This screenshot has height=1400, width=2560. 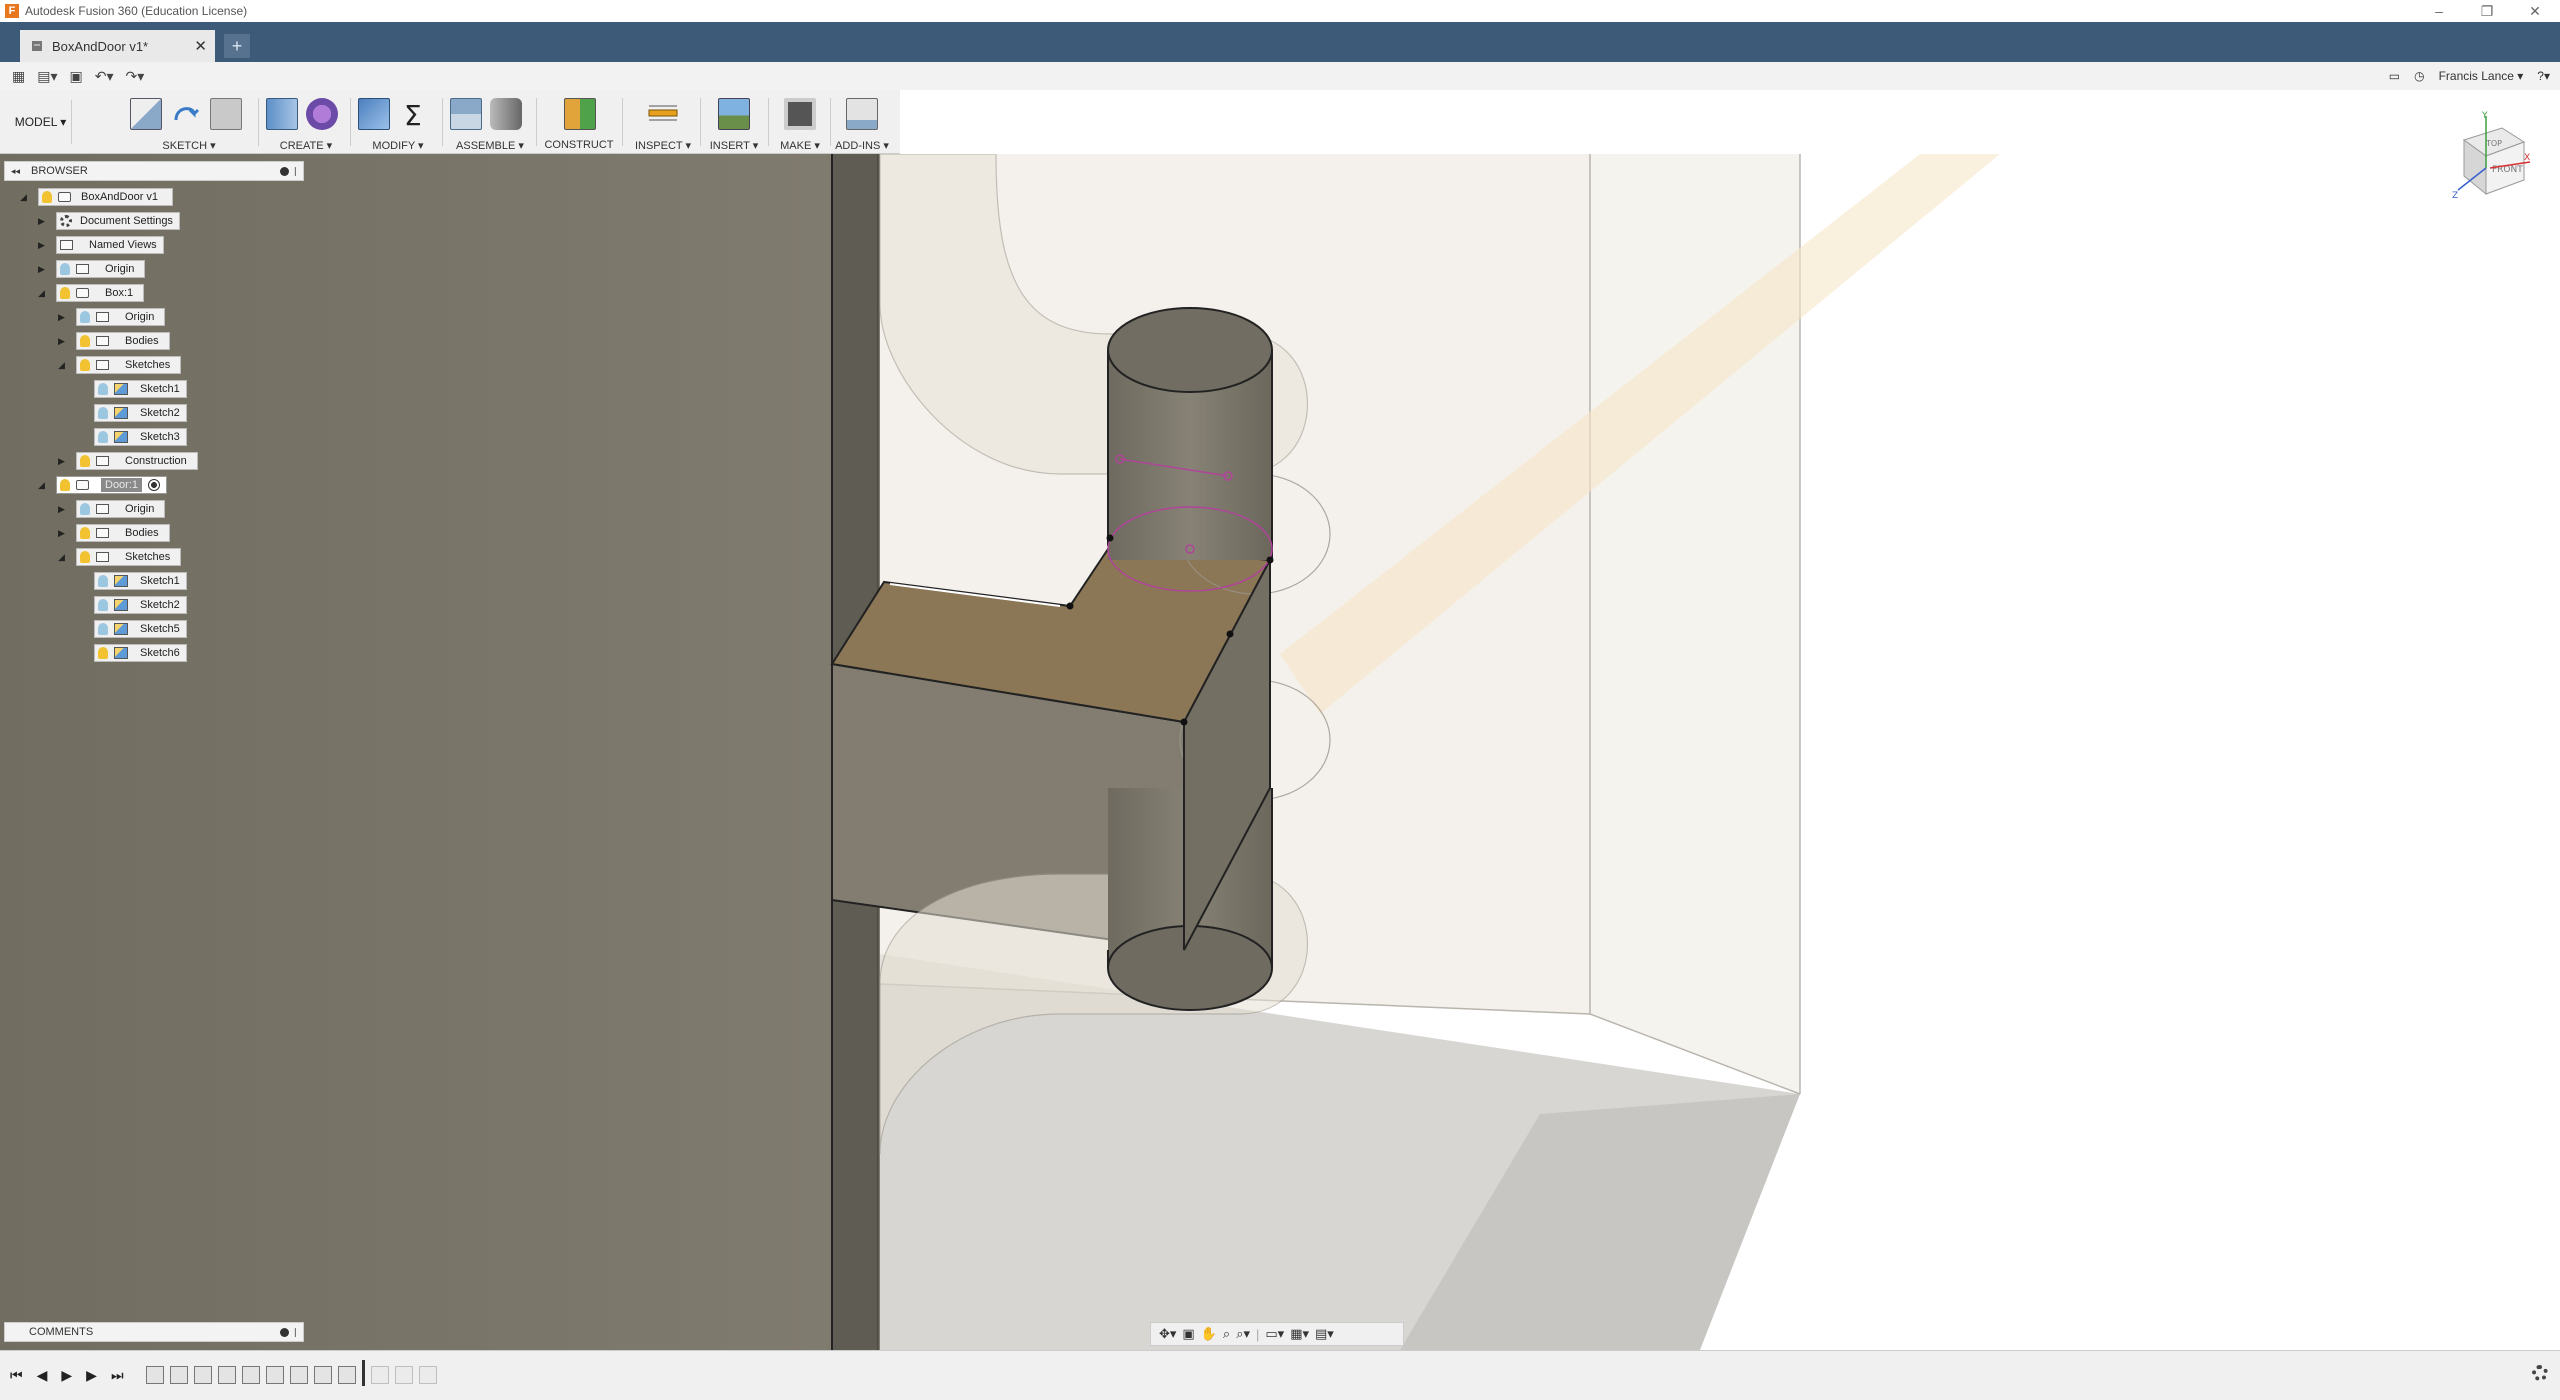 What do you see at coordinates (109, 221) in the screenshot?
I see `tree-node-document-settings: ▶ Document Settings` at bounding box center [109, 221].